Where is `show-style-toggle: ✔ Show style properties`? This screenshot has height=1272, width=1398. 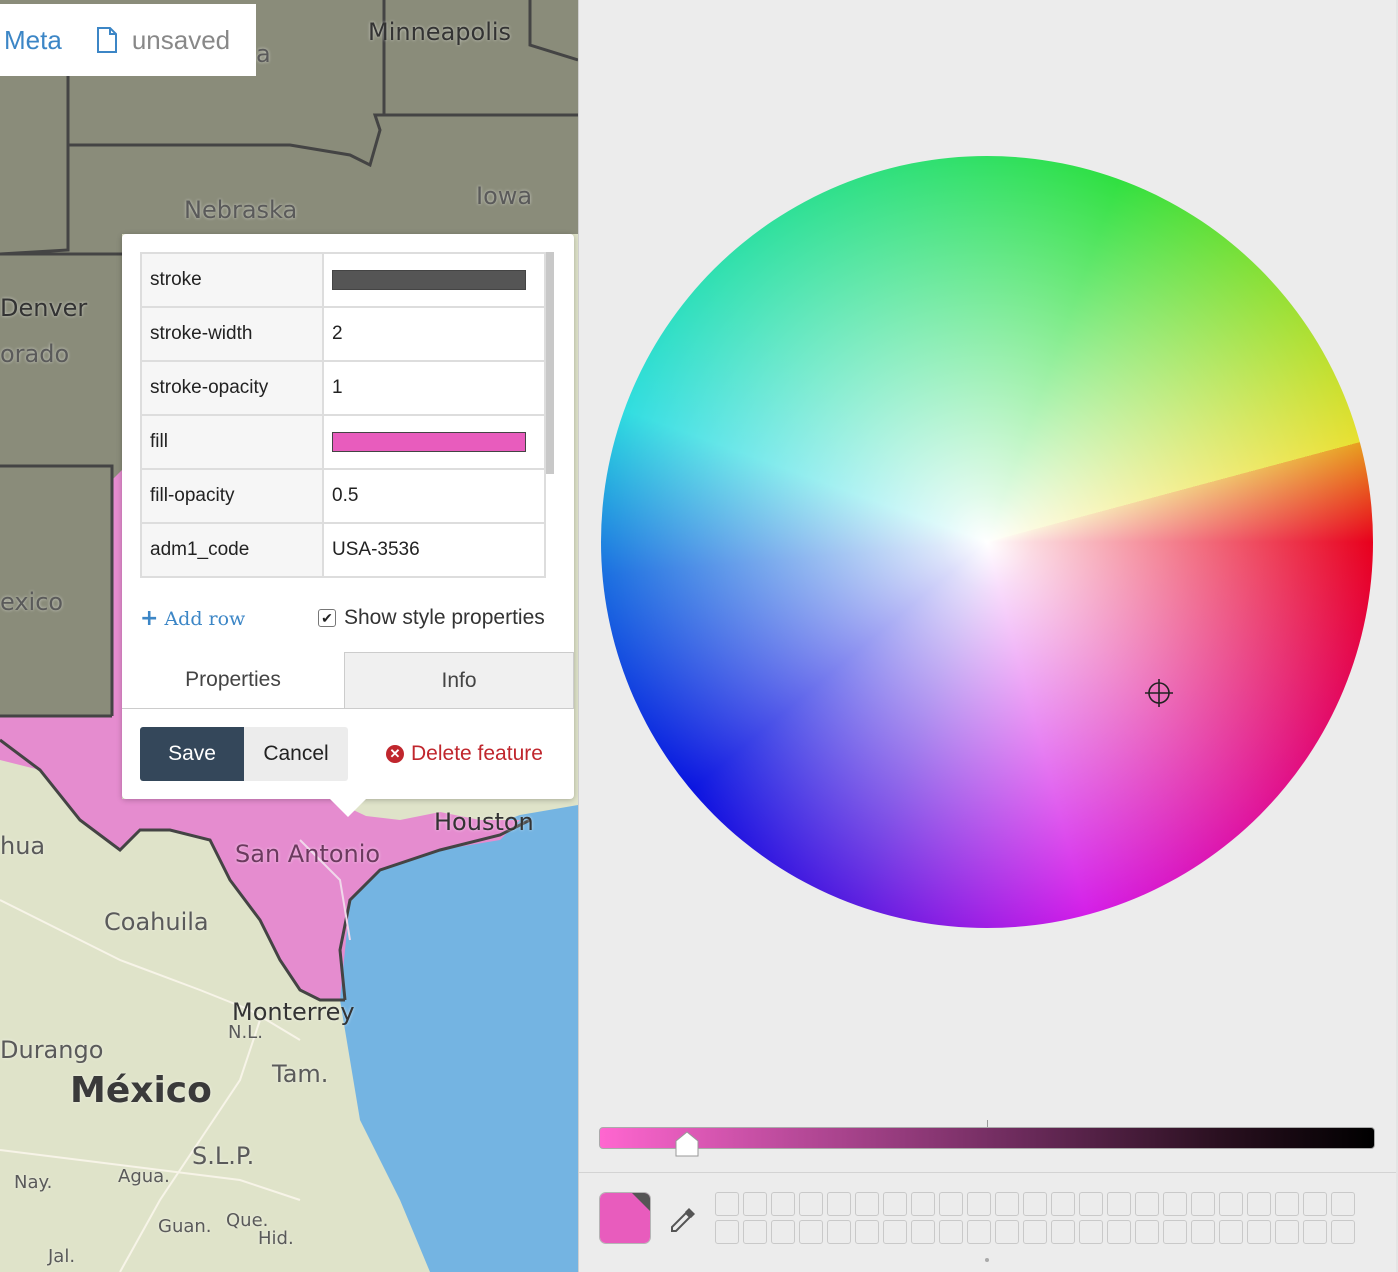
show-style-toggle: ✔ Show style properties is located at coordinates (431, 618).